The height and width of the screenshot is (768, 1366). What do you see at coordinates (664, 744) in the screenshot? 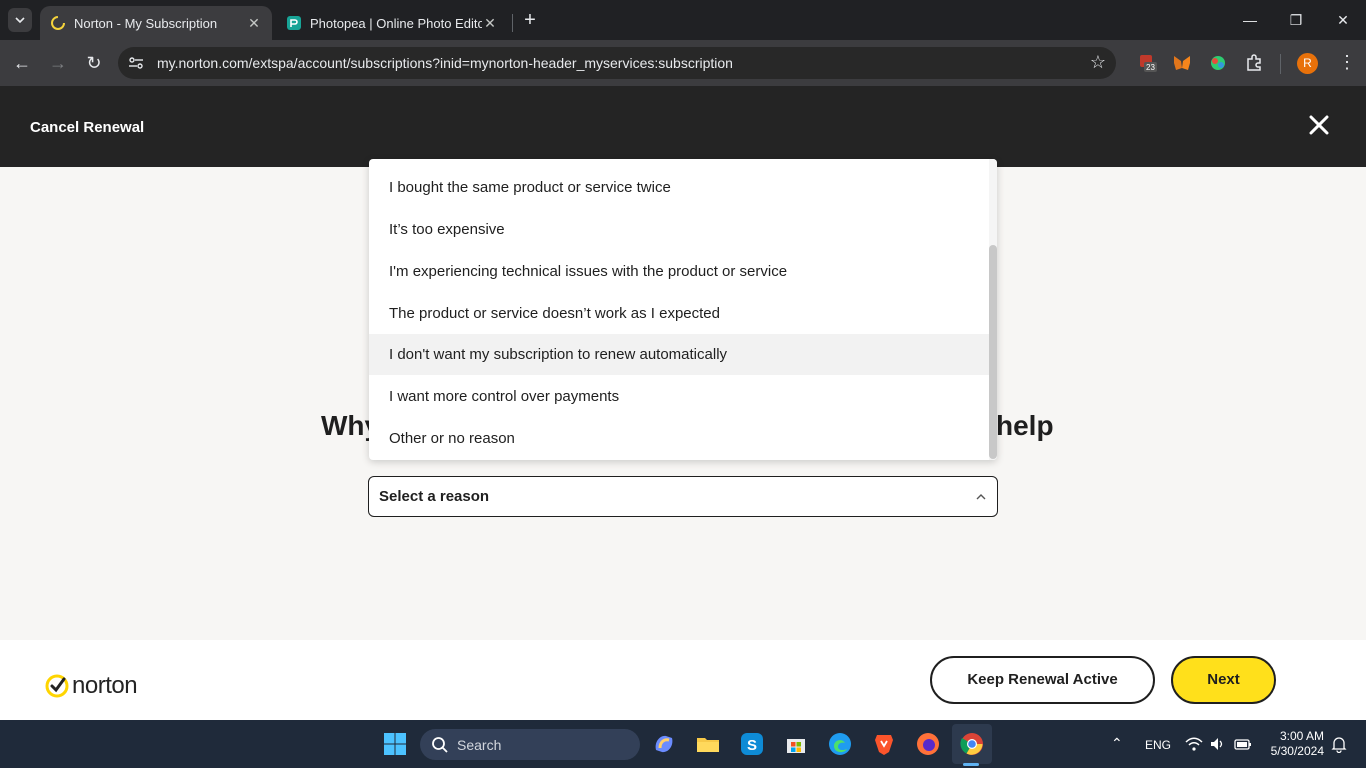
I see `copilot-icon` at bounding box center [664, 744].